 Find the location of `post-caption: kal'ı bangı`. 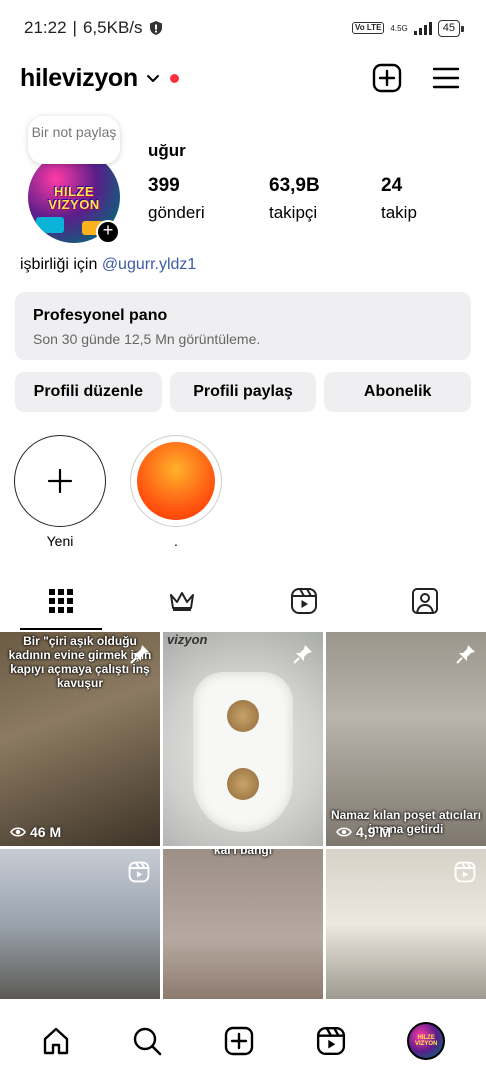

post-caption: kal'ı bangı is located at coordinates (243, 853).